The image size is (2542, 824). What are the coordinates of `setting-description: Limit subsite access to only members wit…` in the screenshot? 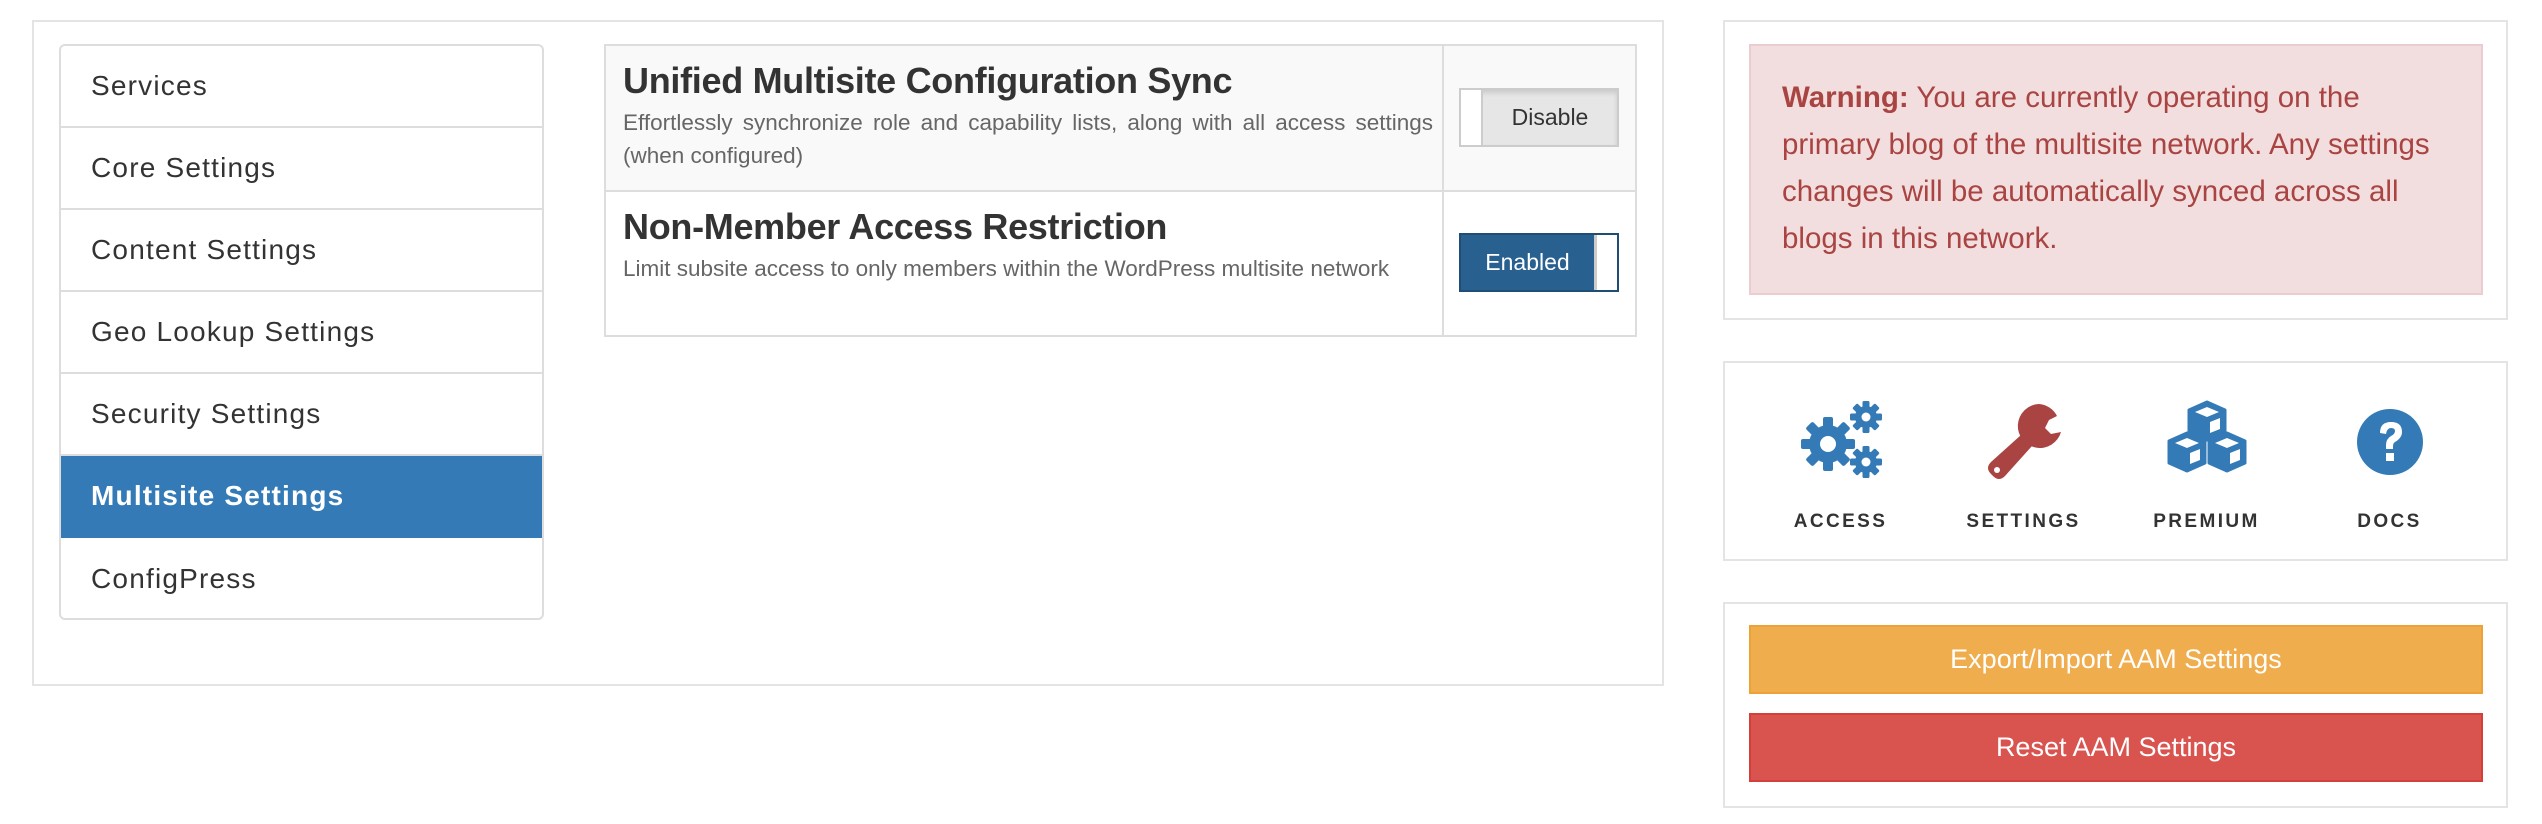 It's located at (1006, 268).